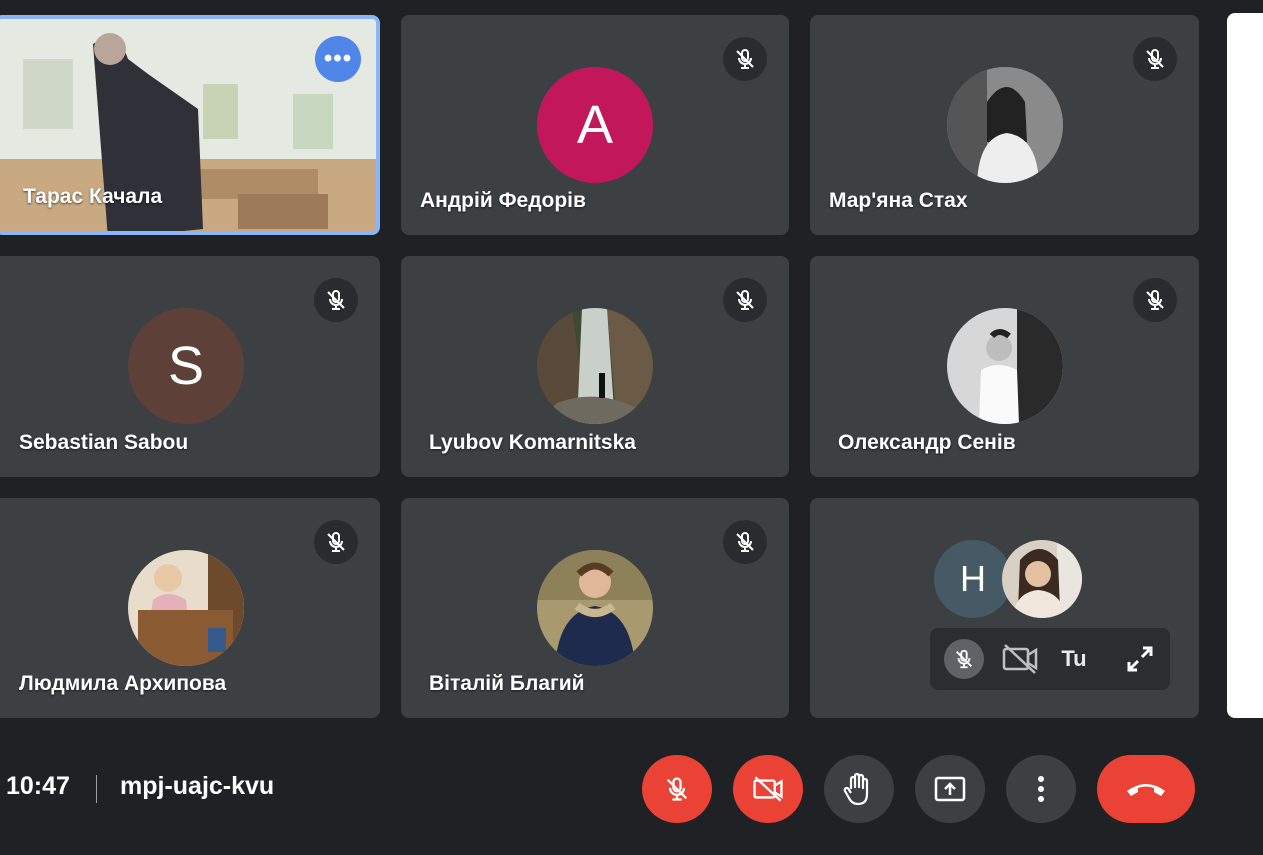 This screenshot has height=855, width=1263. I want to click on self-you-label: Tu, so click(1074, 658).